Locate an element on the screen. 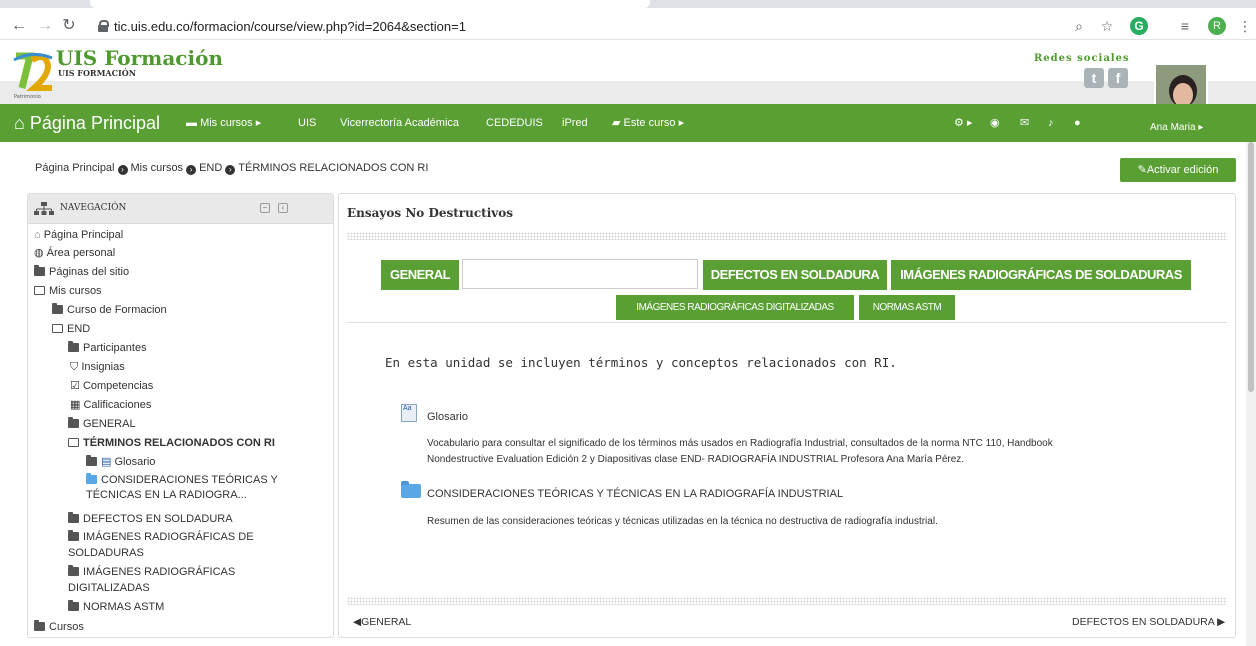 The image size is (1256, 646). facebook-icon: f is located at coordinates (1118, 78).